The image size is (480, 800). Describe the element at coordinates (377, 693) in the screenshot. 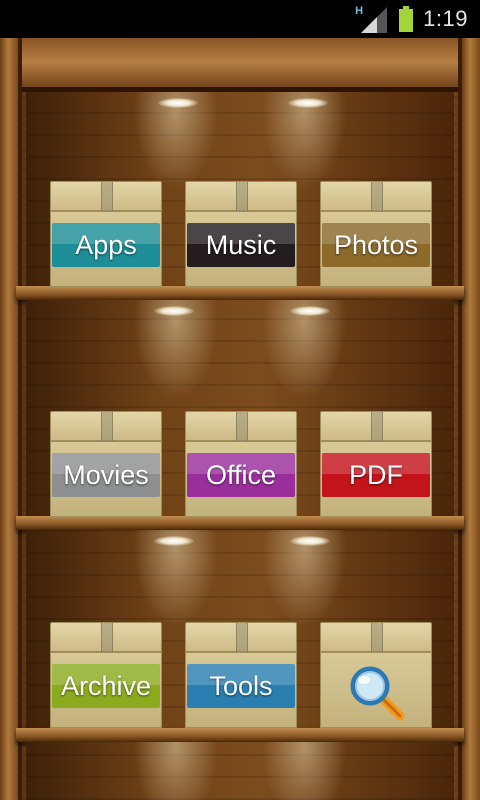

I see `search-icon` at that location.